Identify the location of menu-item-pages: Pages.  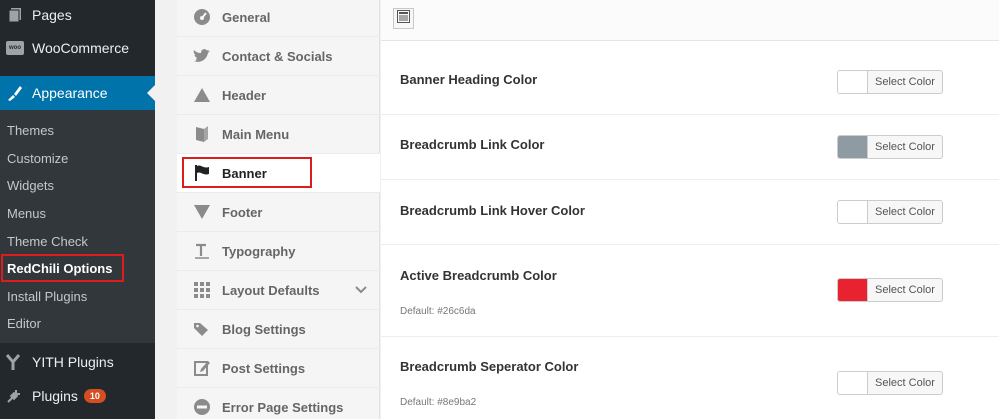
(77, 15).